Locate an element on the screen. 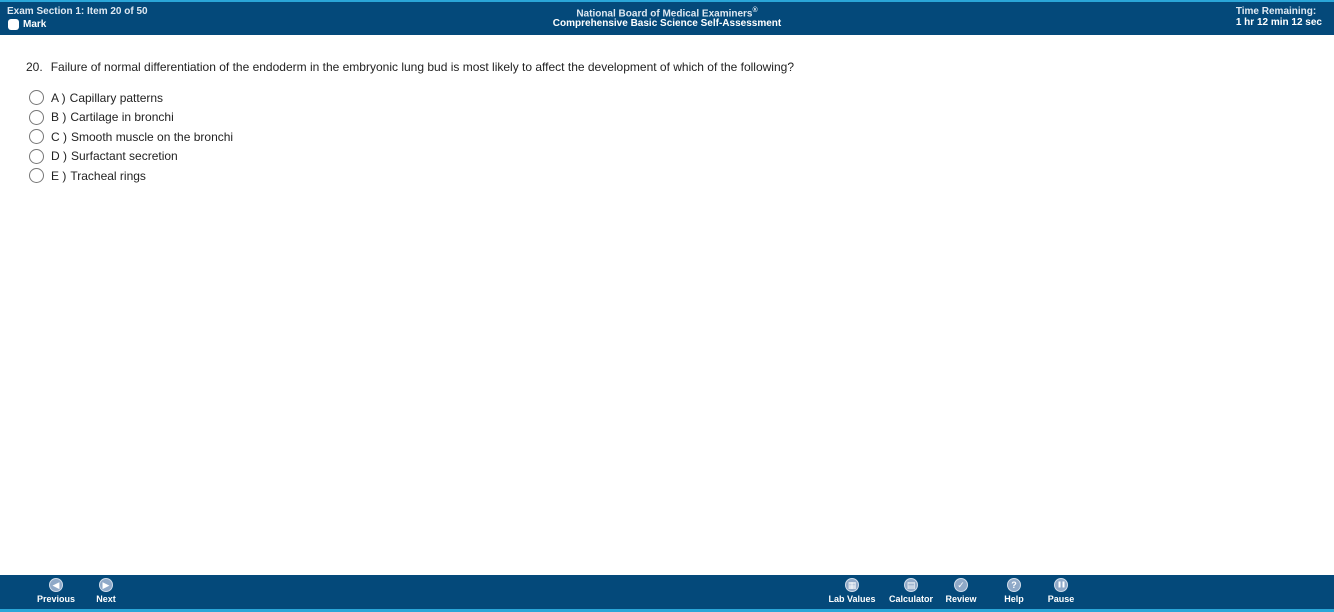 Image resolution: width=1334 pixels, height=612 pixels. next-label: Next is located at coordinates (106, 599).